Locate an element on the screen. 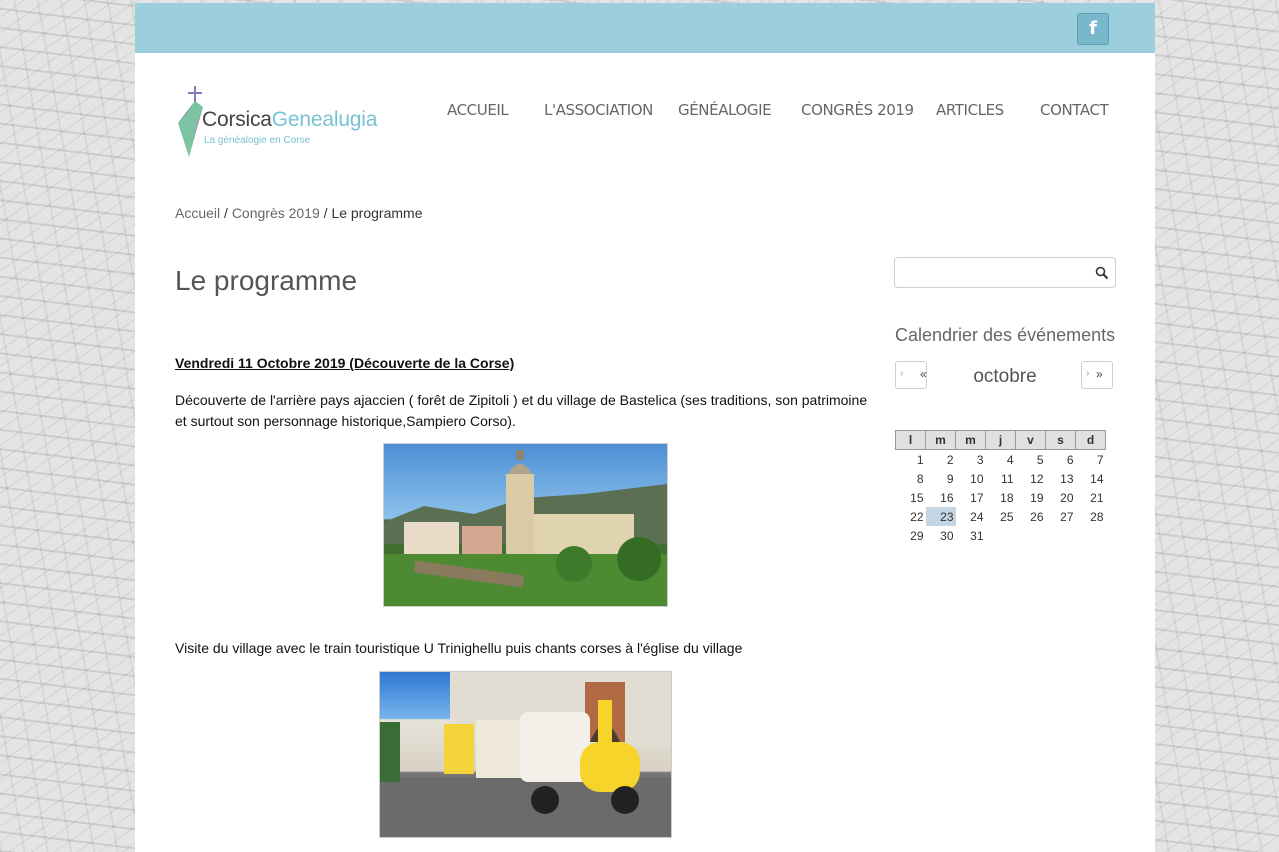 Image resolution: width=1279 pixels, height=852 pixels. calendar-day: 20 is located at coordinates (1067, 497).